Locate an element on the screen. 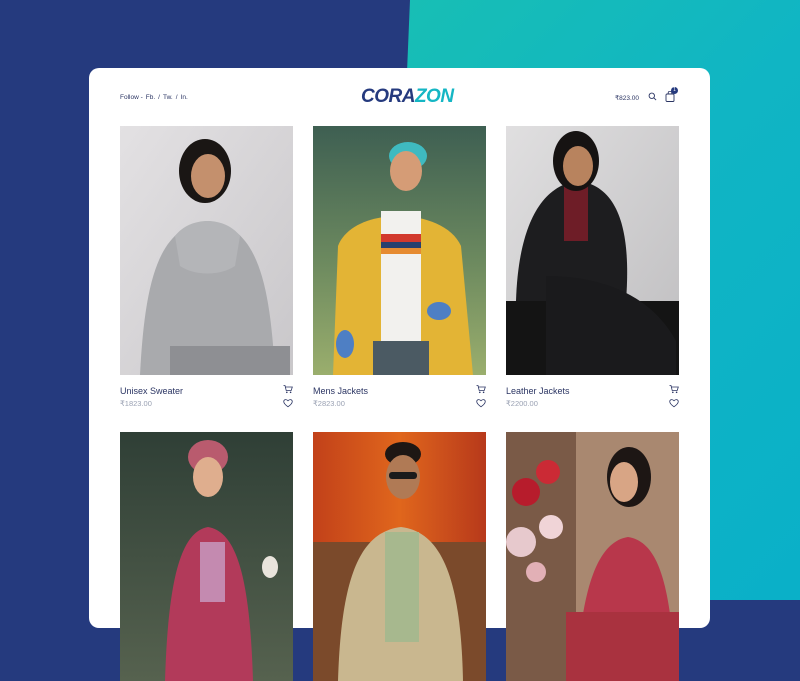 This screenshot has height=681, width=800. cart-count-badge: 1 is located at coordinates (674, 90).